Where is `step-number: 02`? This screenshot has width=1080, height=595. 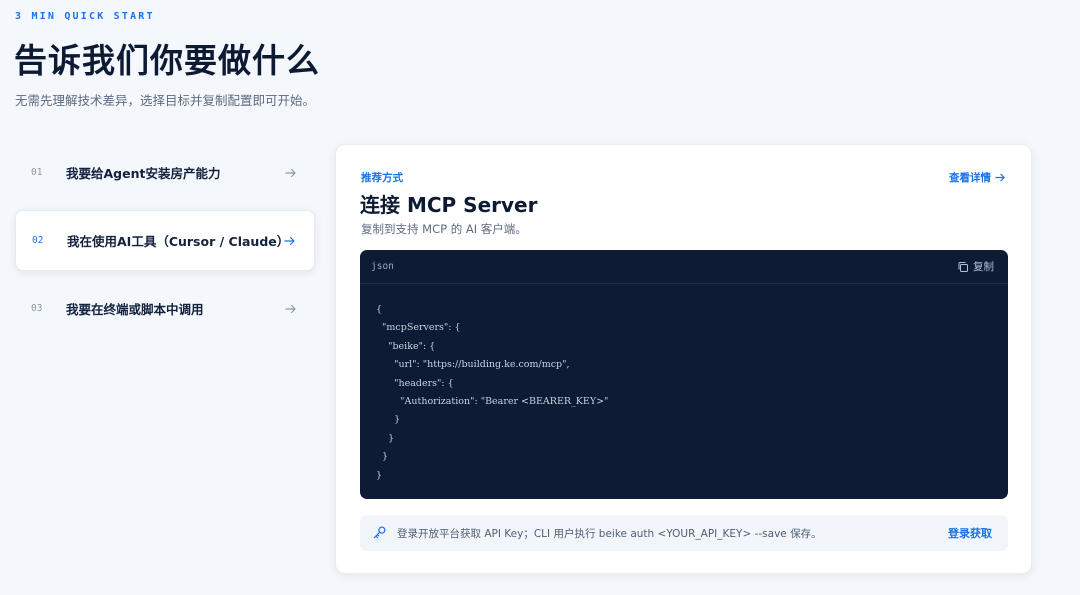 step-number: 02 is located at coordinates (38, 240).